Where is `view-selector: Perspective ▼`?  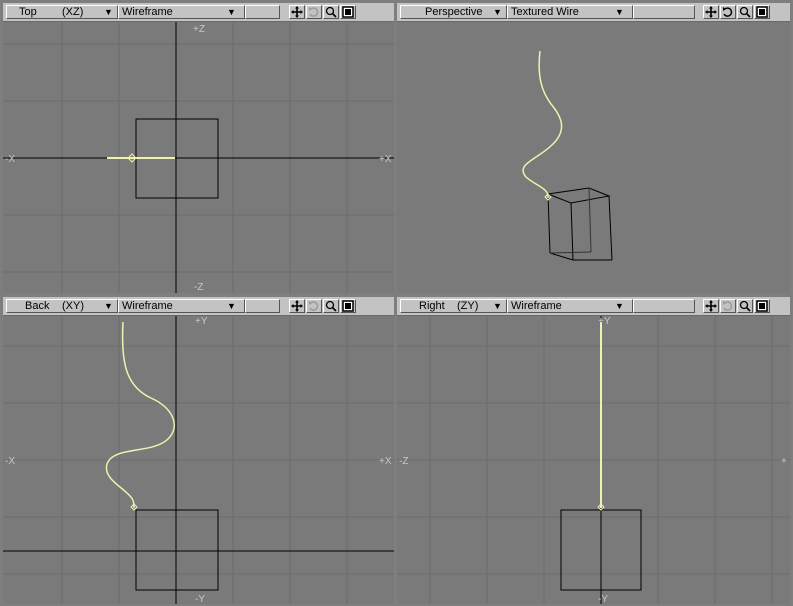 view-selector: Perspective ▼ is located at coordinates (453, 12).